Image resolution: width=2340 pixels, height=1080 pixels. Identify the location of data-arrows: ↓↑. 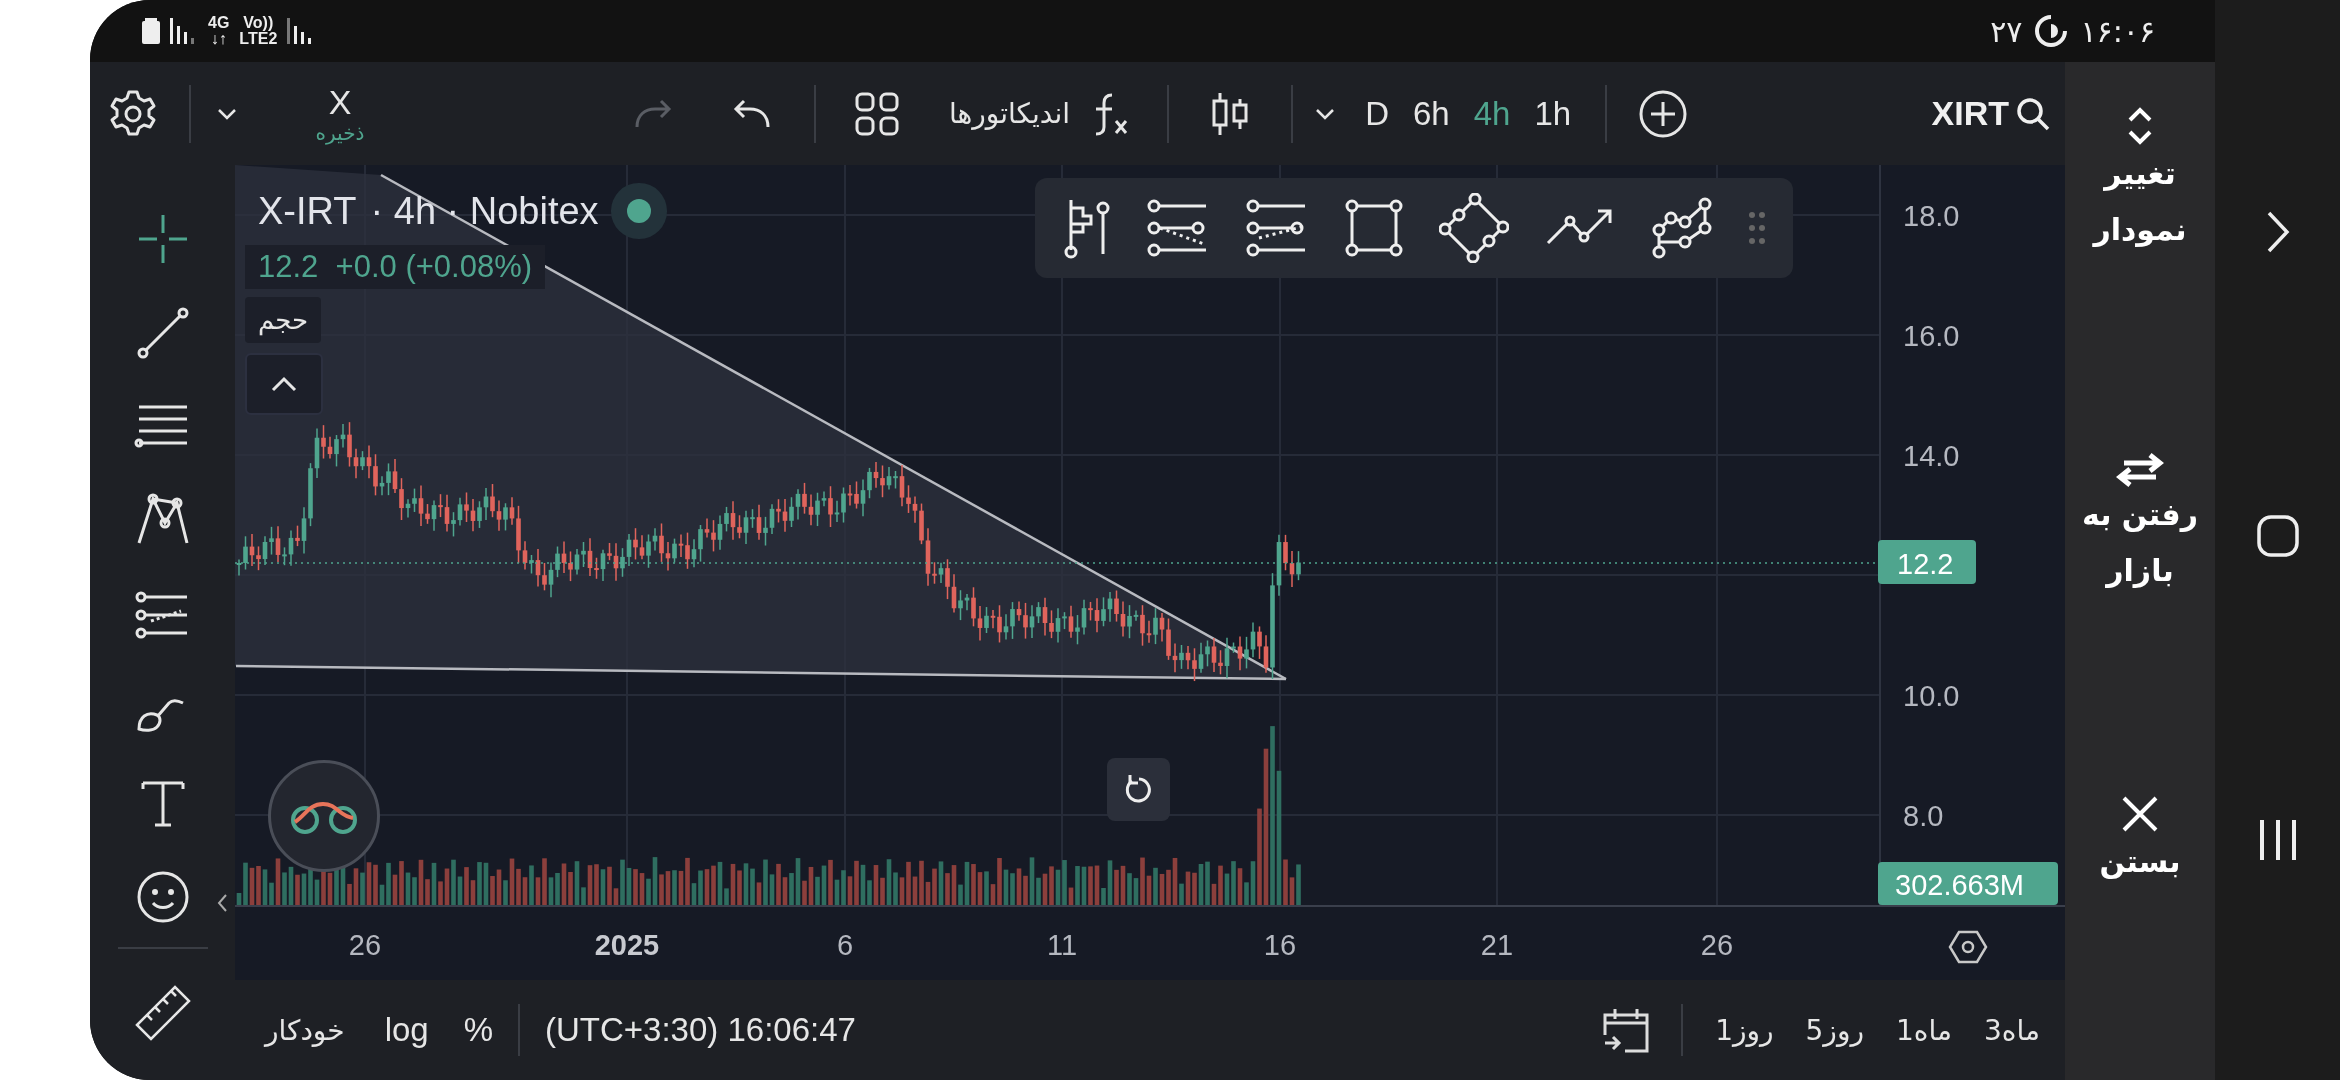
(218, 39).